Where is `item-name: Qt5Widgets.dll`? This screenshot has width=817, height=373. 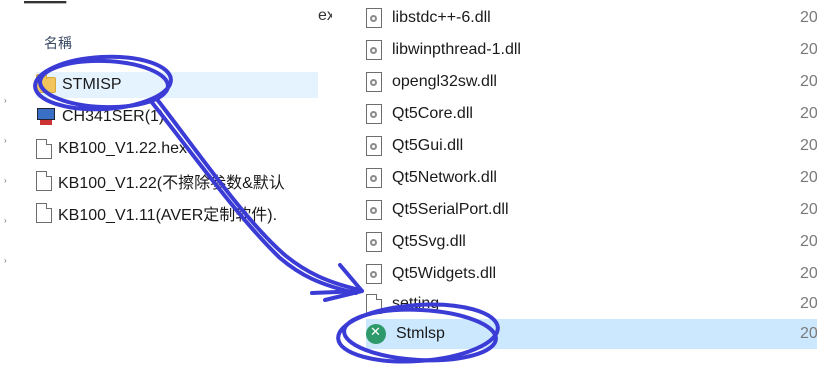 item-name: Qt5Widgets.dll is located at coordinates (444, 273).